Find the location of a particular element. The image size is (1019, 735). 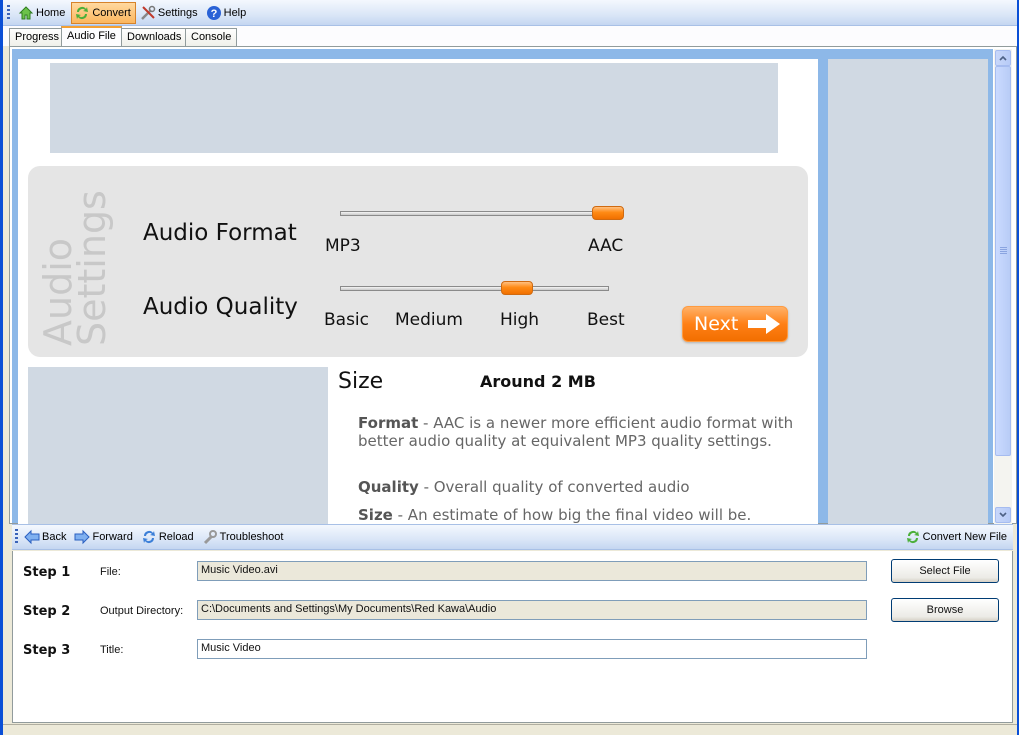

audio-format-label: Audio Format is located at coordinates (220, 233).